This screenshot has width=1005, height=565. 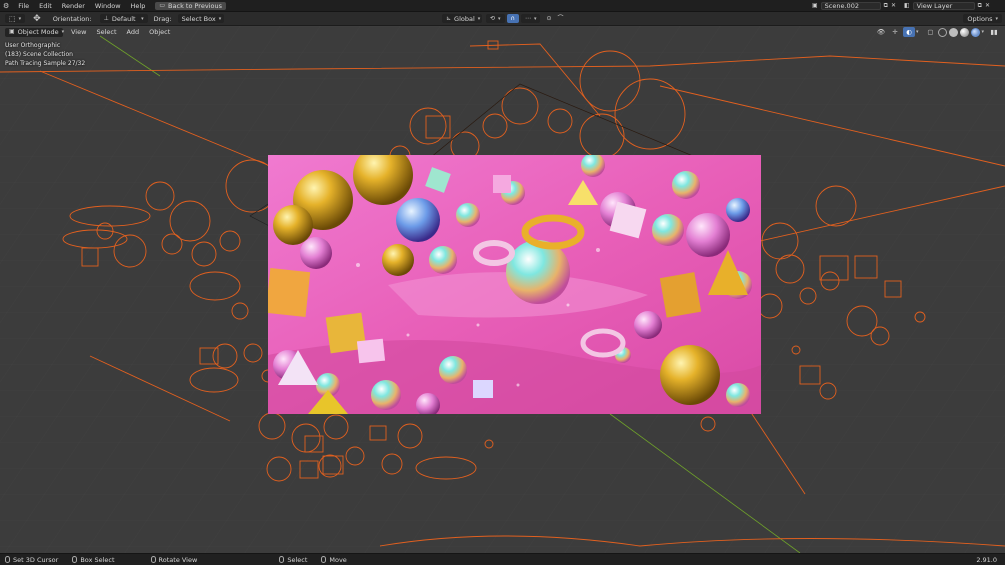 What do you see at coordinates (38, 32) in the screenshot?
I see `mode-value: Object Mode` at bounding box center [38, 32].